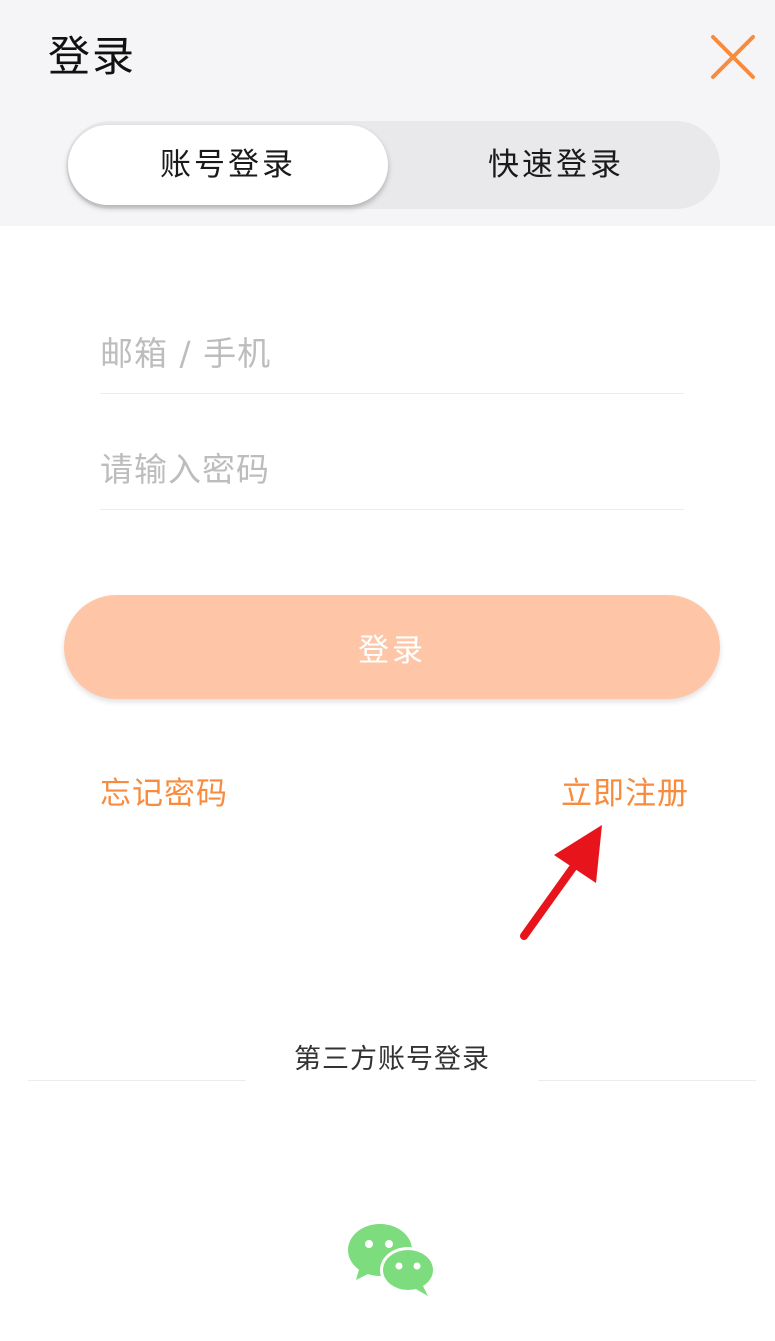 The height and width of the screenshot is (1341, 775). I want to click on email-phone-input, so click(392, 354).